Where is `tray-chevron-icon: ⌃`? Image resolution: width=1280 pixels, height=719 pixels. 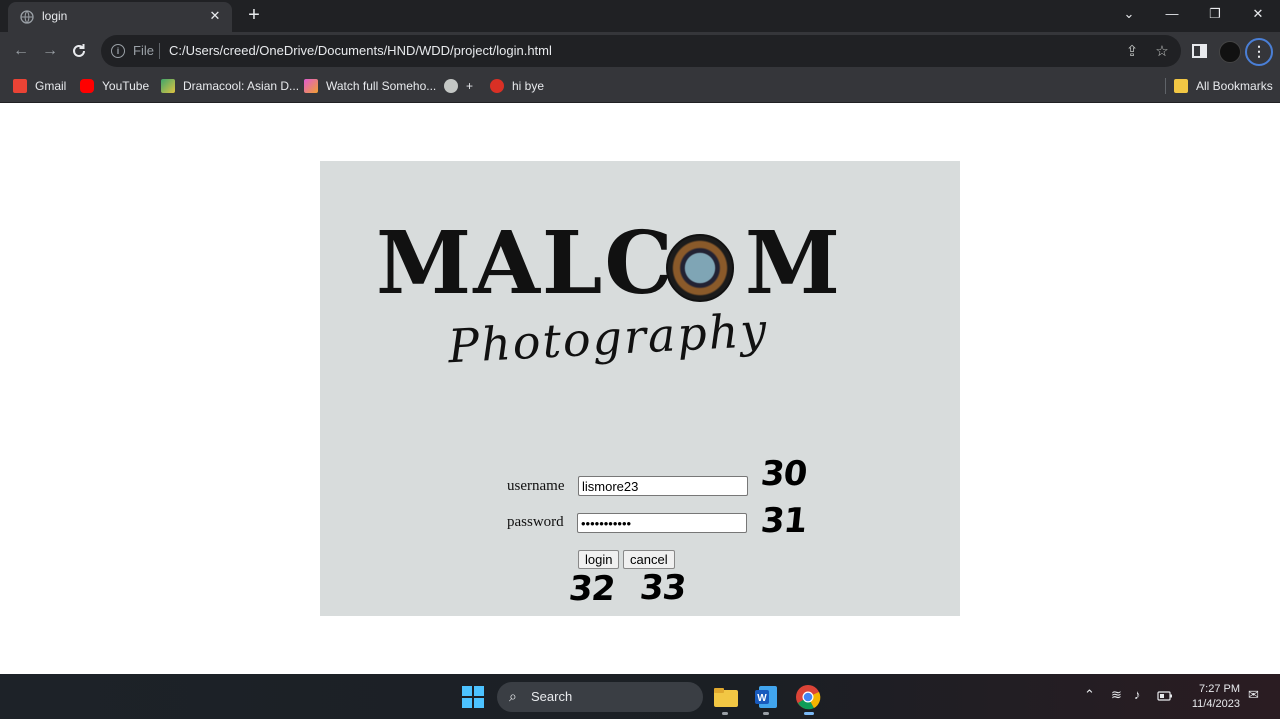
tray-chevron-icon: ⌃ is located at coordinates (1089, 695).